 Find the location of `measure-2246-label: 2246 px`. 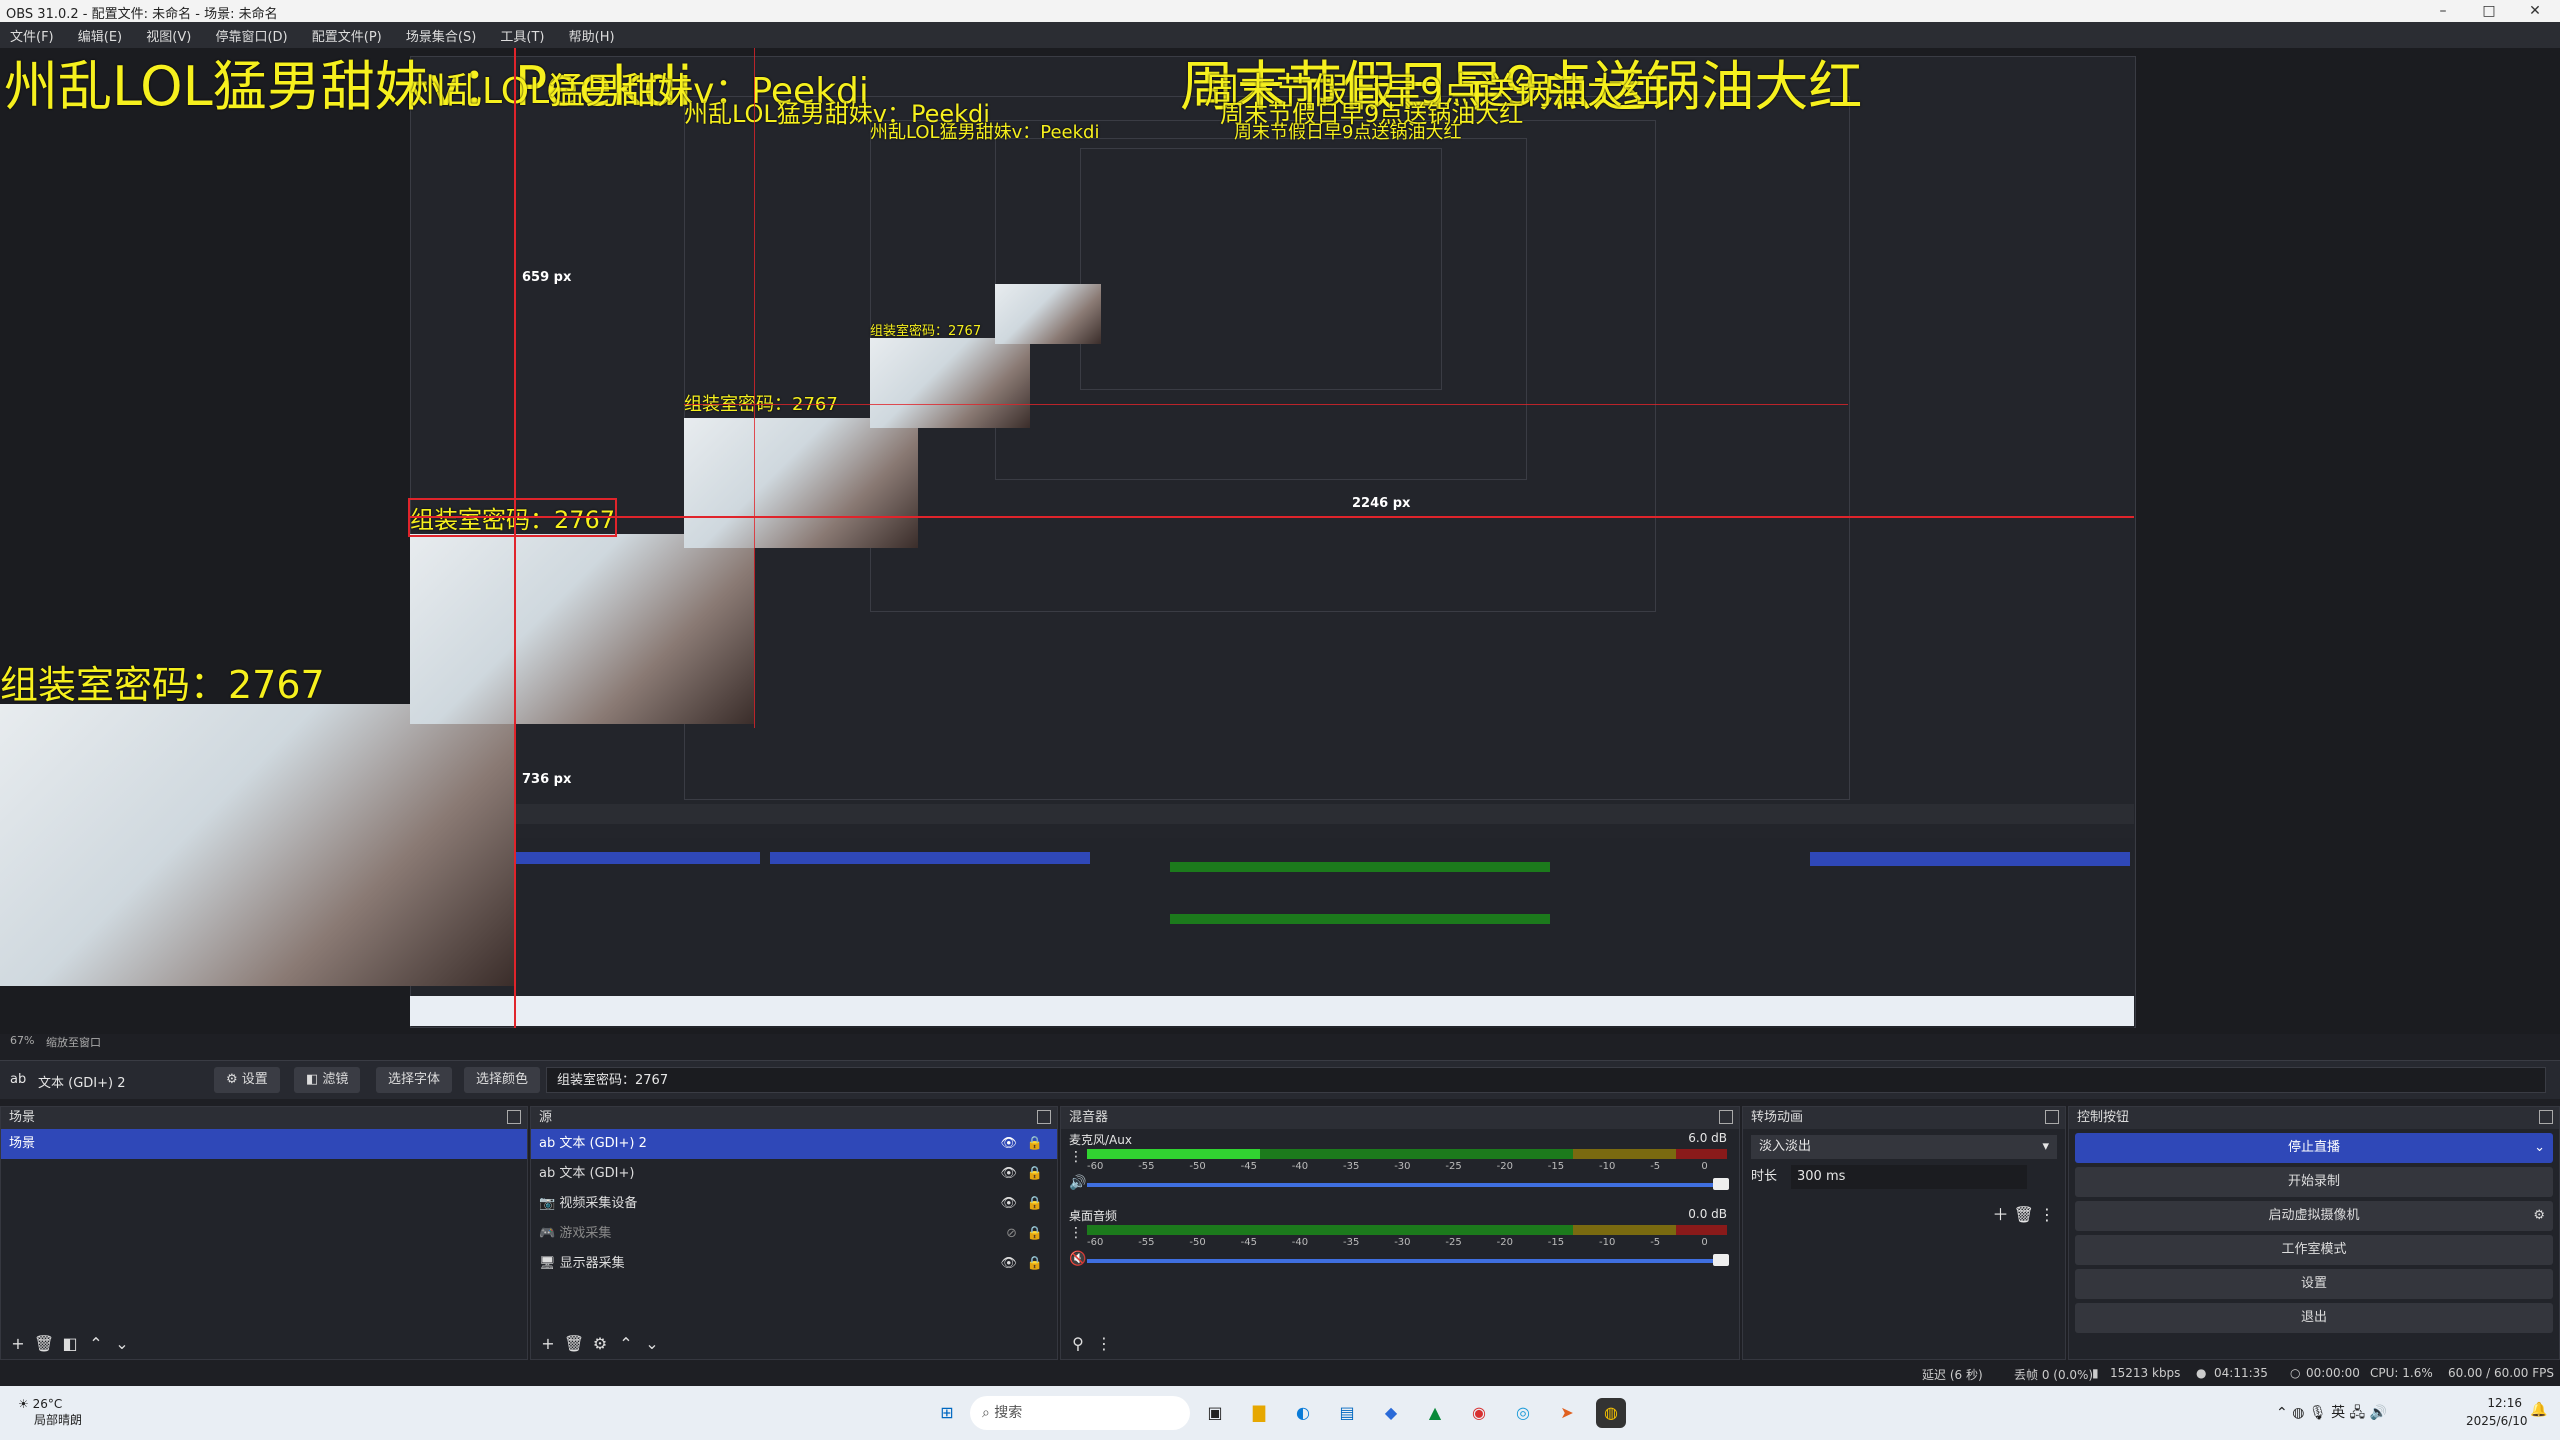

measure-2246-label: 2246 px is located at coordinates (1381, 503).